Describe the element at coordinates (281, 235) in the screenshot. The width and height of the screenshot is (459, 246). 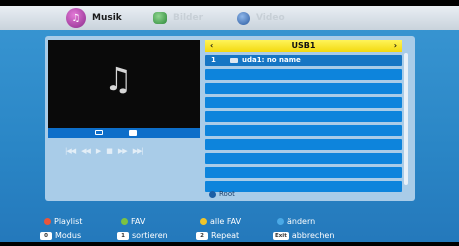
I see `exit-key-icon: Exit` at that location.